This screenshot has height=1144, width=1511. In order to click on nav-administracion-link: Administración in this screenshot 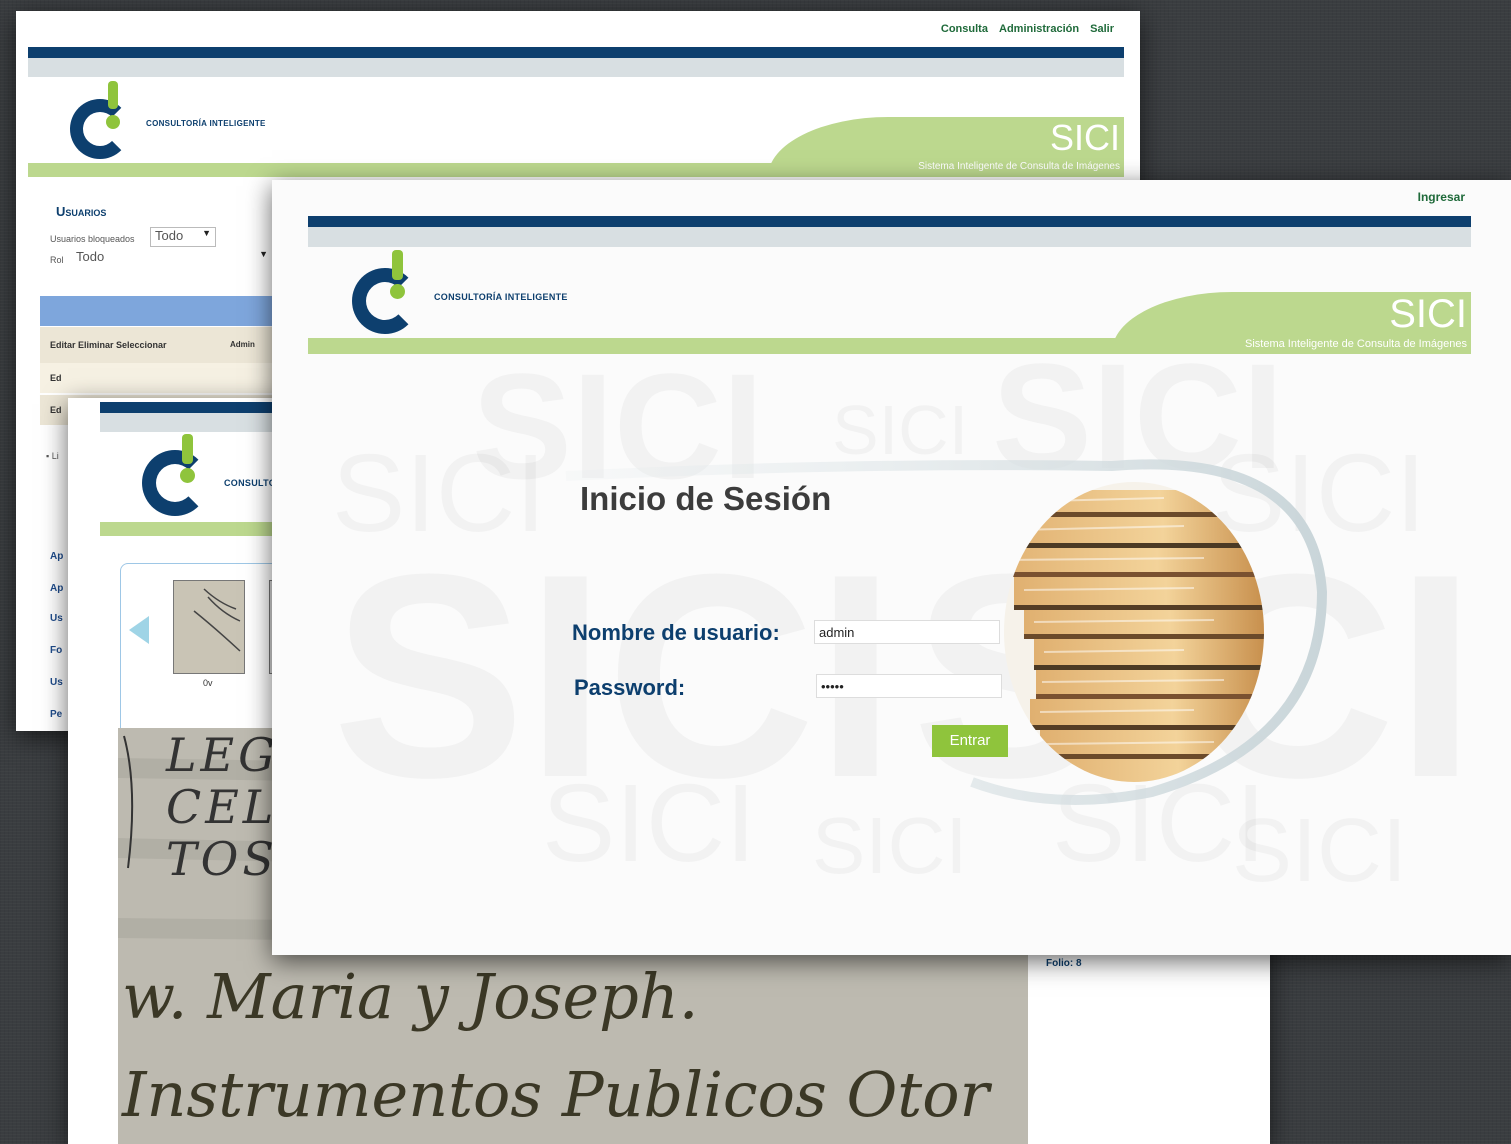, I will do `click(1039, 29)`.